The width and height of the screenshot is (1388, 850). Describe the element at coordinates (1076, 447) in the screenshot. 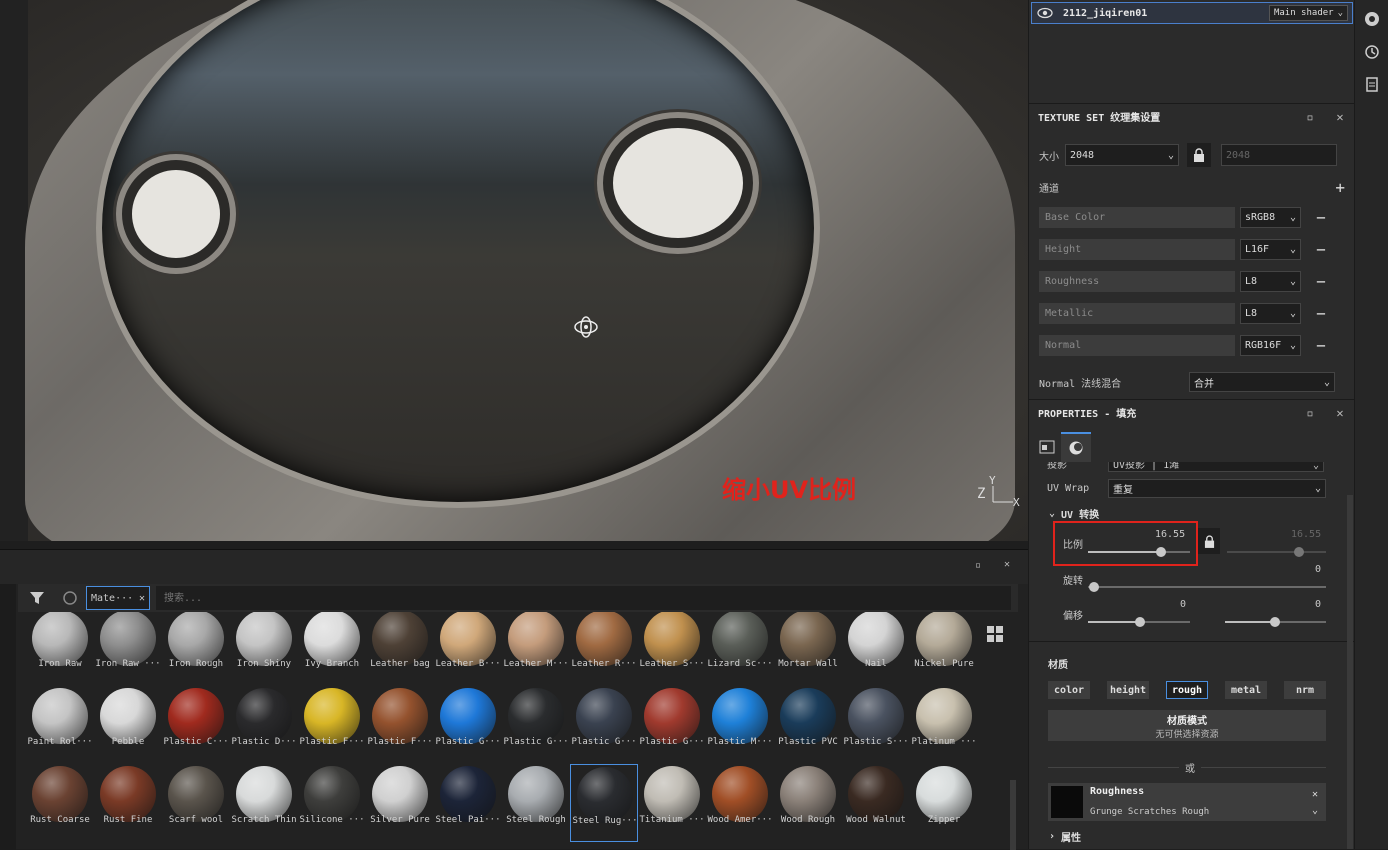

I see `tab-material-icon` at that location.